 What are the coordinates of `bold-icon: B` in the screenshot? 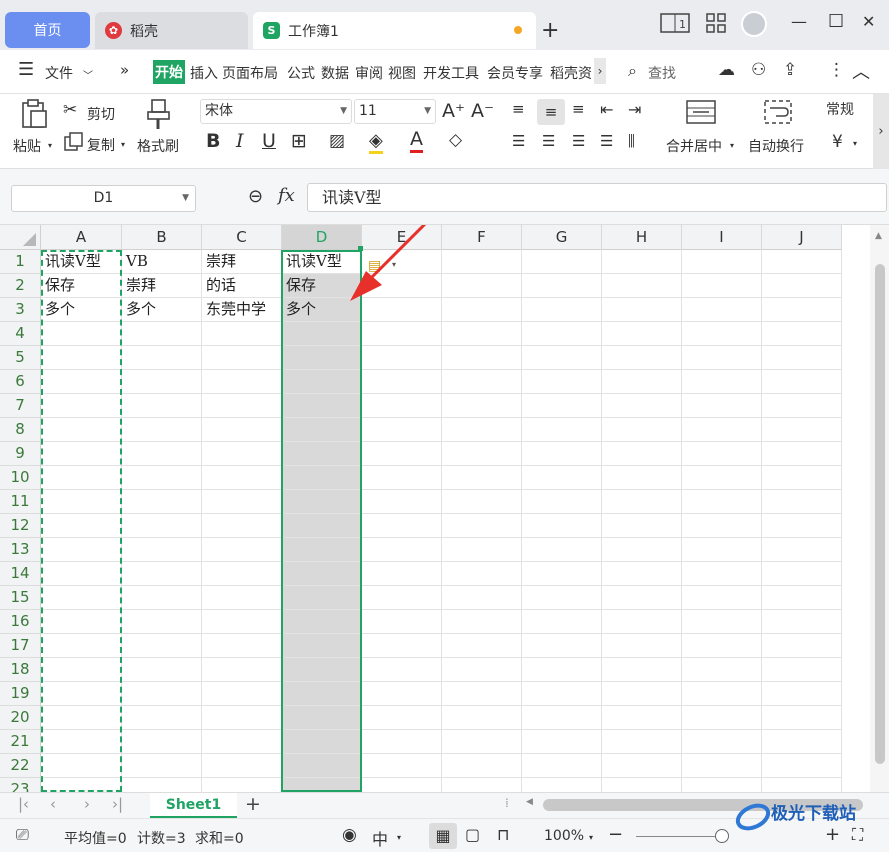 It's located at (213, 141).